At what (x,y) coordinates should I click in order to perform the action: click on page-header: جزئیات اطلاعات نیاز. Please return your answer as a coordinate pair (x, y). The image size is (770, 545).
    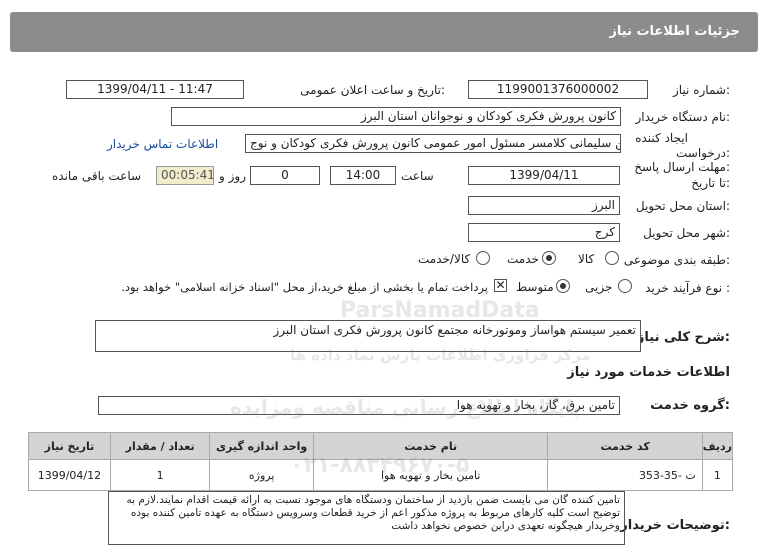
    Looking at the image, I should click on (384, 32).